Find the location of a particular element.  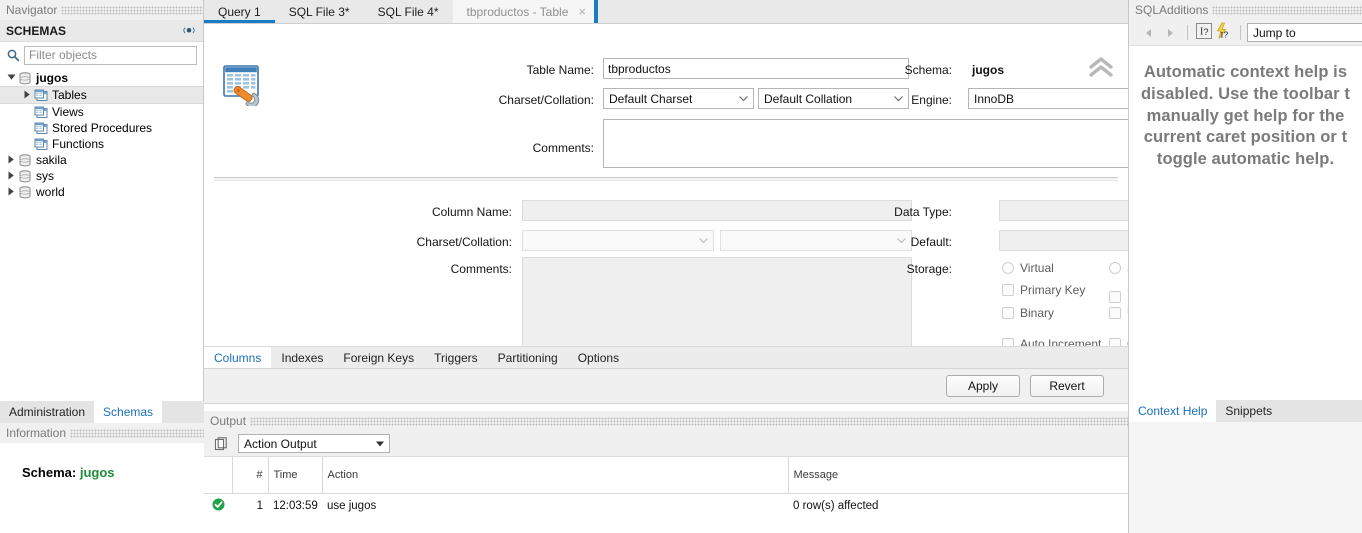

tab-context-help: Context Help is located at coordinates (1173, 411).